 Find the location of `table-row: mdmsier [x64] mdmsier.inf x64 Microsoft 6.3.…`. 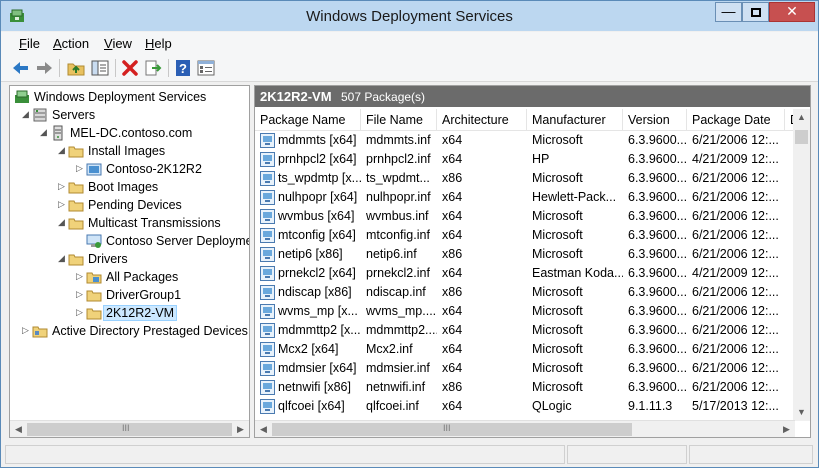

table-row: mdmsier [x64] mdmsier.inf x64 Microsoft 6.3.… is located at coordinates (525, 368).